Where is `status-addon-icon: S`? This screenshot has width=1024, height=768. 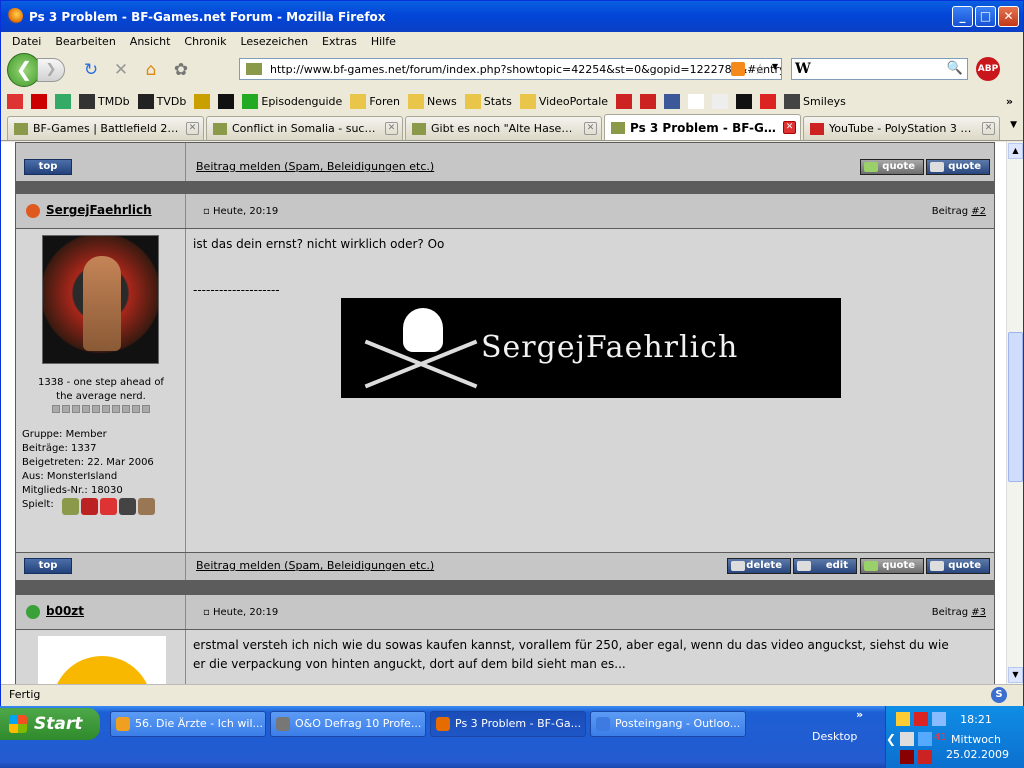 status-addon-icon: S is located at coordinates (999, 695).